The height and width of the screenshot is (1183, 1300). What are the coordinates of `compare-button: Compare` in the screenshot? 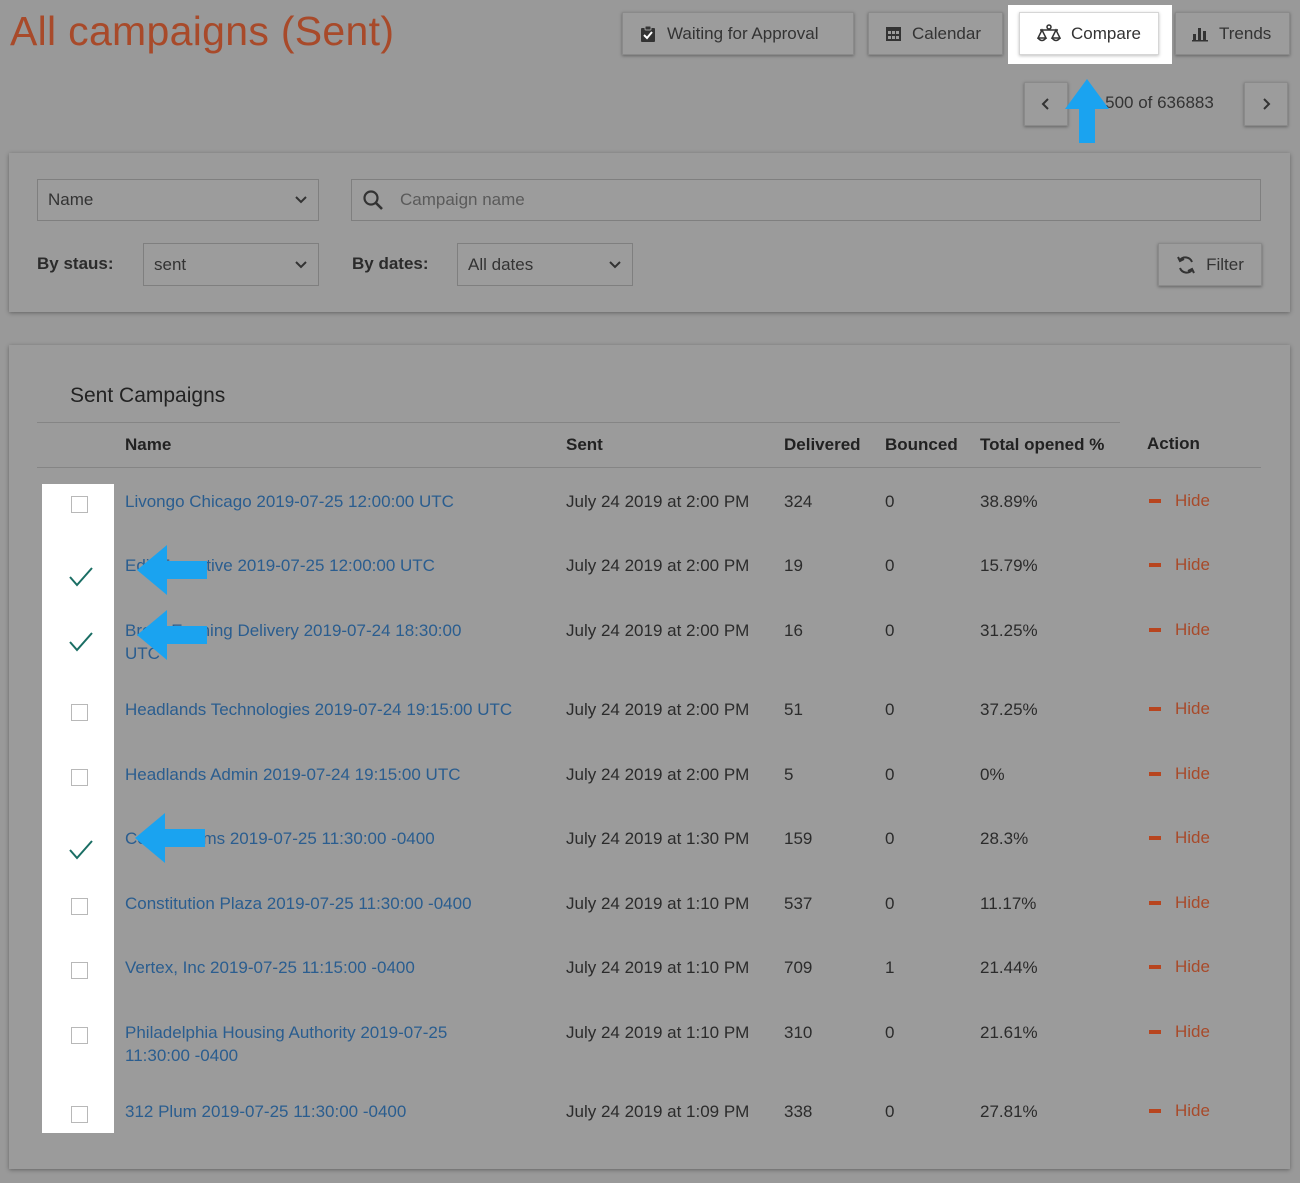 It's located at (1089, 33).